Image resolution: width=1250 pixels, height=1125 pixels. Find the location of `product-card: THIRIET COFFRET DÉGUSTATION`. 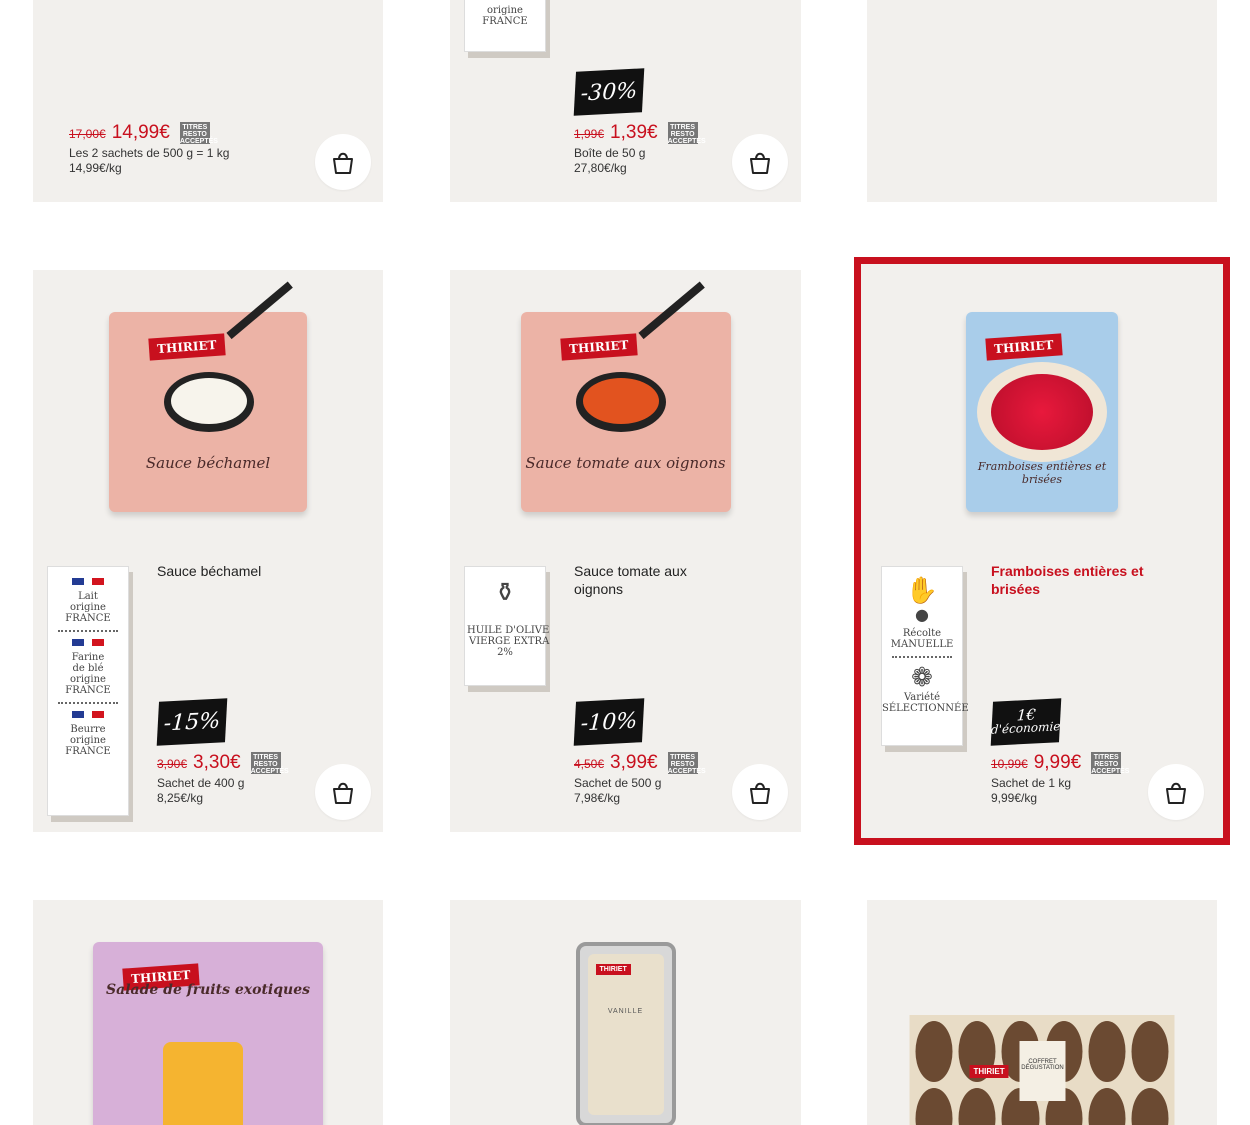

product-card: THIRIET COFFRET DÉGUSTATION is located at coordinates (1042, 1012).